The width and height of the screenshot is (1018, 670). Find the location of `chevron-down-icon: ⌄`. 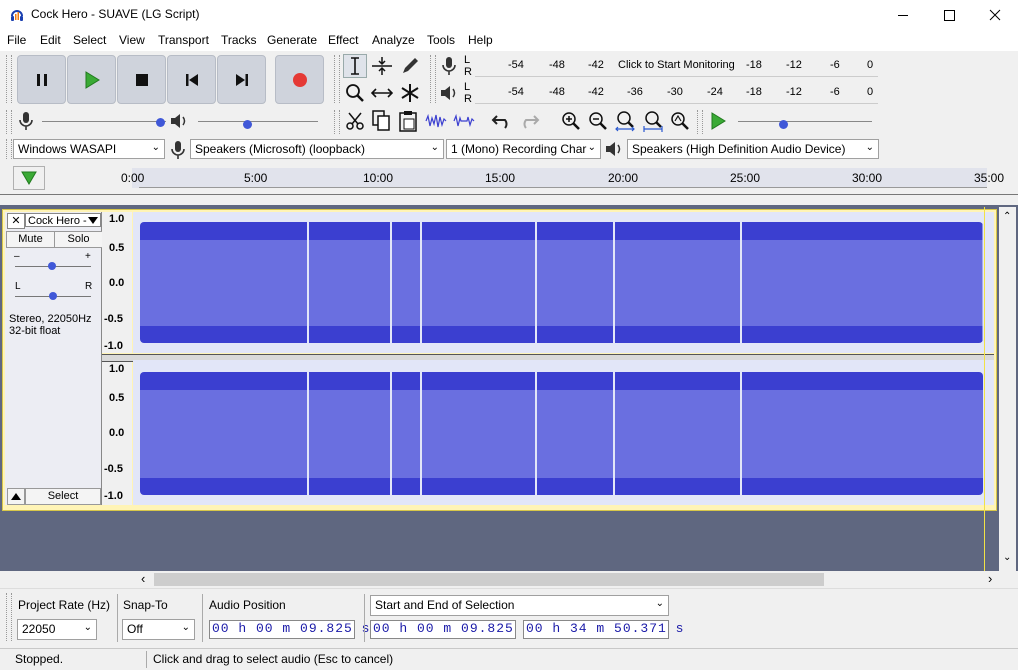

chevron-down-icon: ⌄ is located at coordinates (434, 147).